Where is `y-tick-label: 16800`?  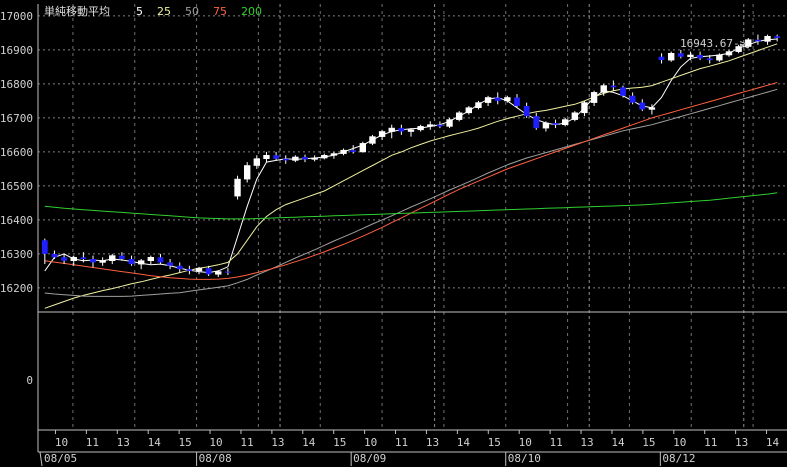 y-tick-label: 16800 is located at coordinates (16, 84).